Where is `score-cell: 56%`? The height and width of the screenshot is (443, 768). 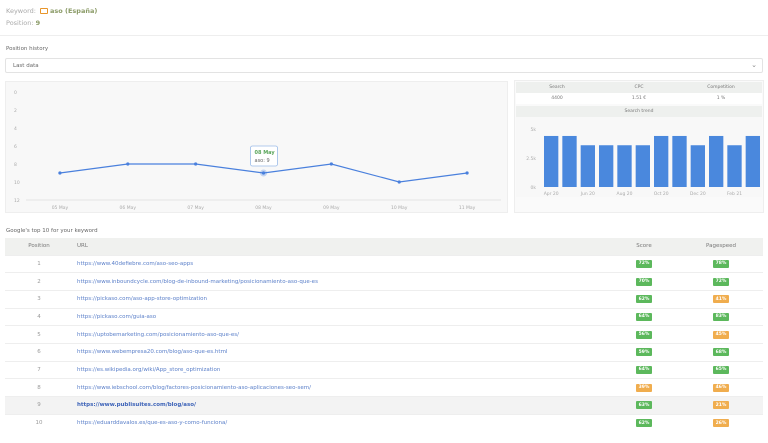 score-cell: 56% is located at coordinates (644, 334).